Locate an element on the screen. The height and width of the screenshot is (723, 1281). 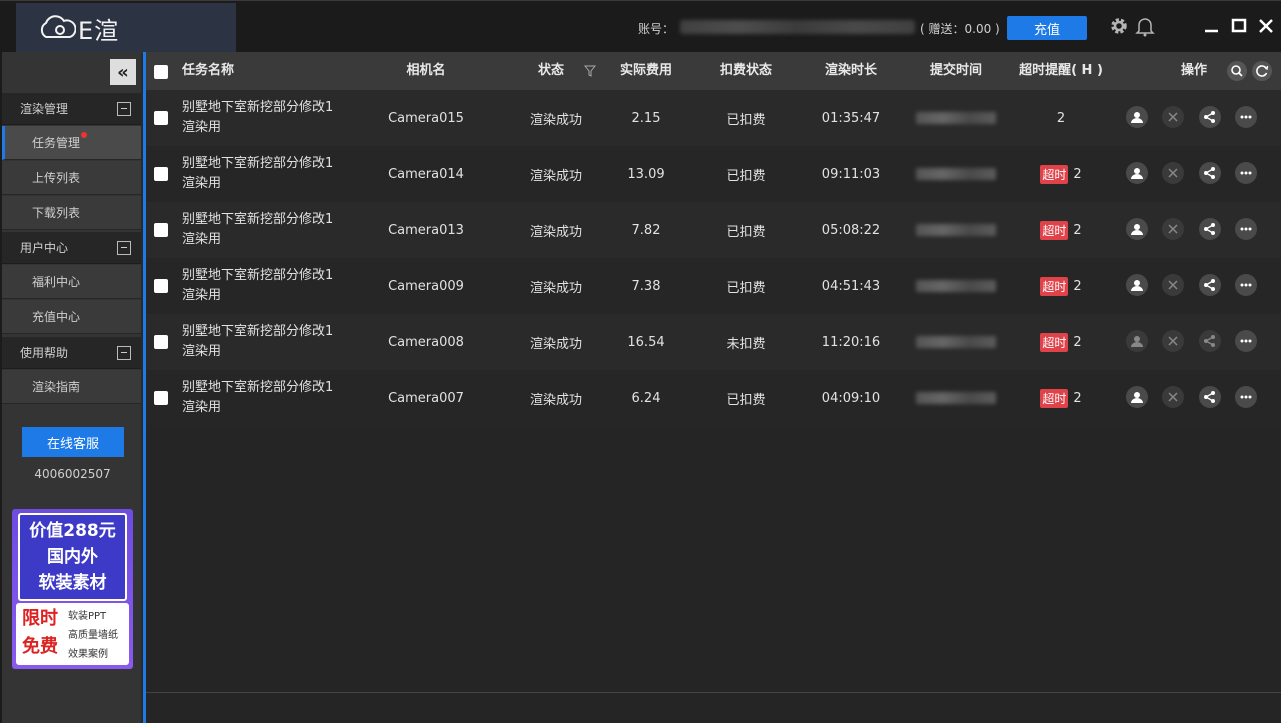
col-status: 状态 is located at coordinates (551, 71).